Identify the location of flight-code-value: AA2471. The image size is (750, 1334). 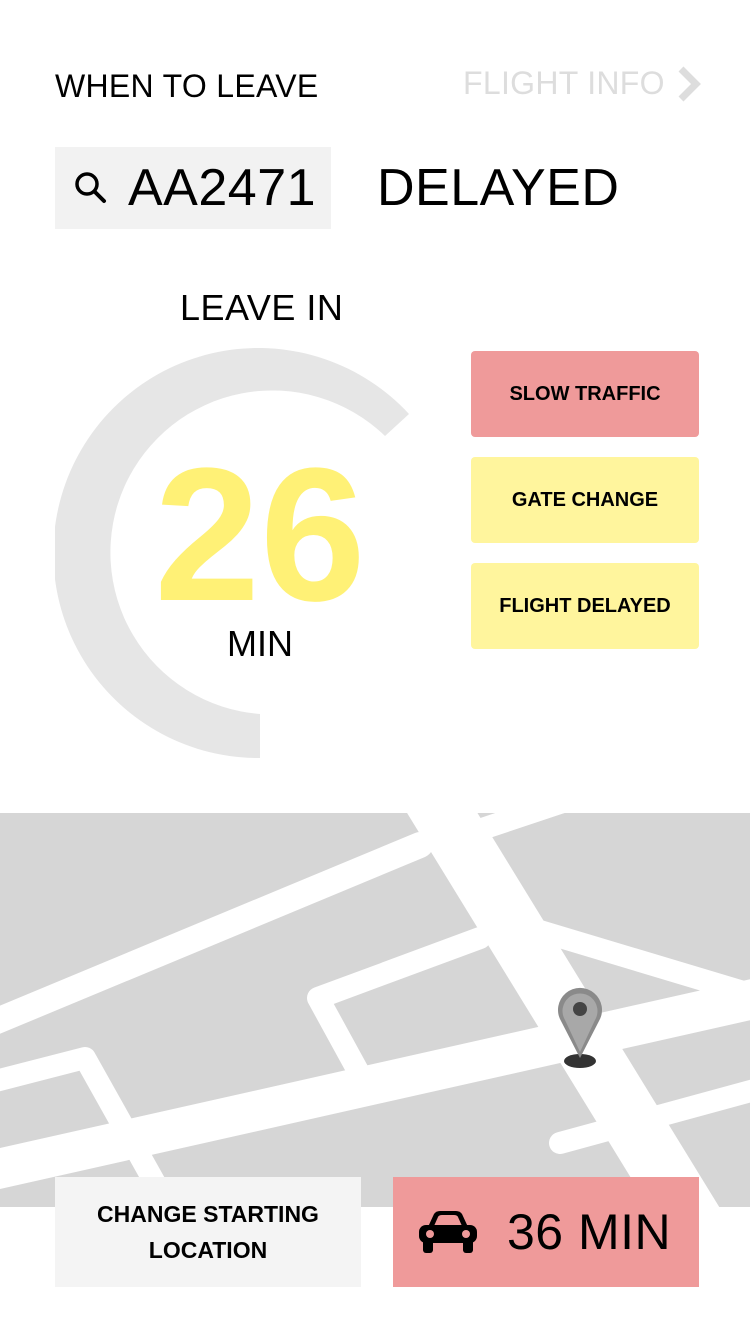
(222, 188).